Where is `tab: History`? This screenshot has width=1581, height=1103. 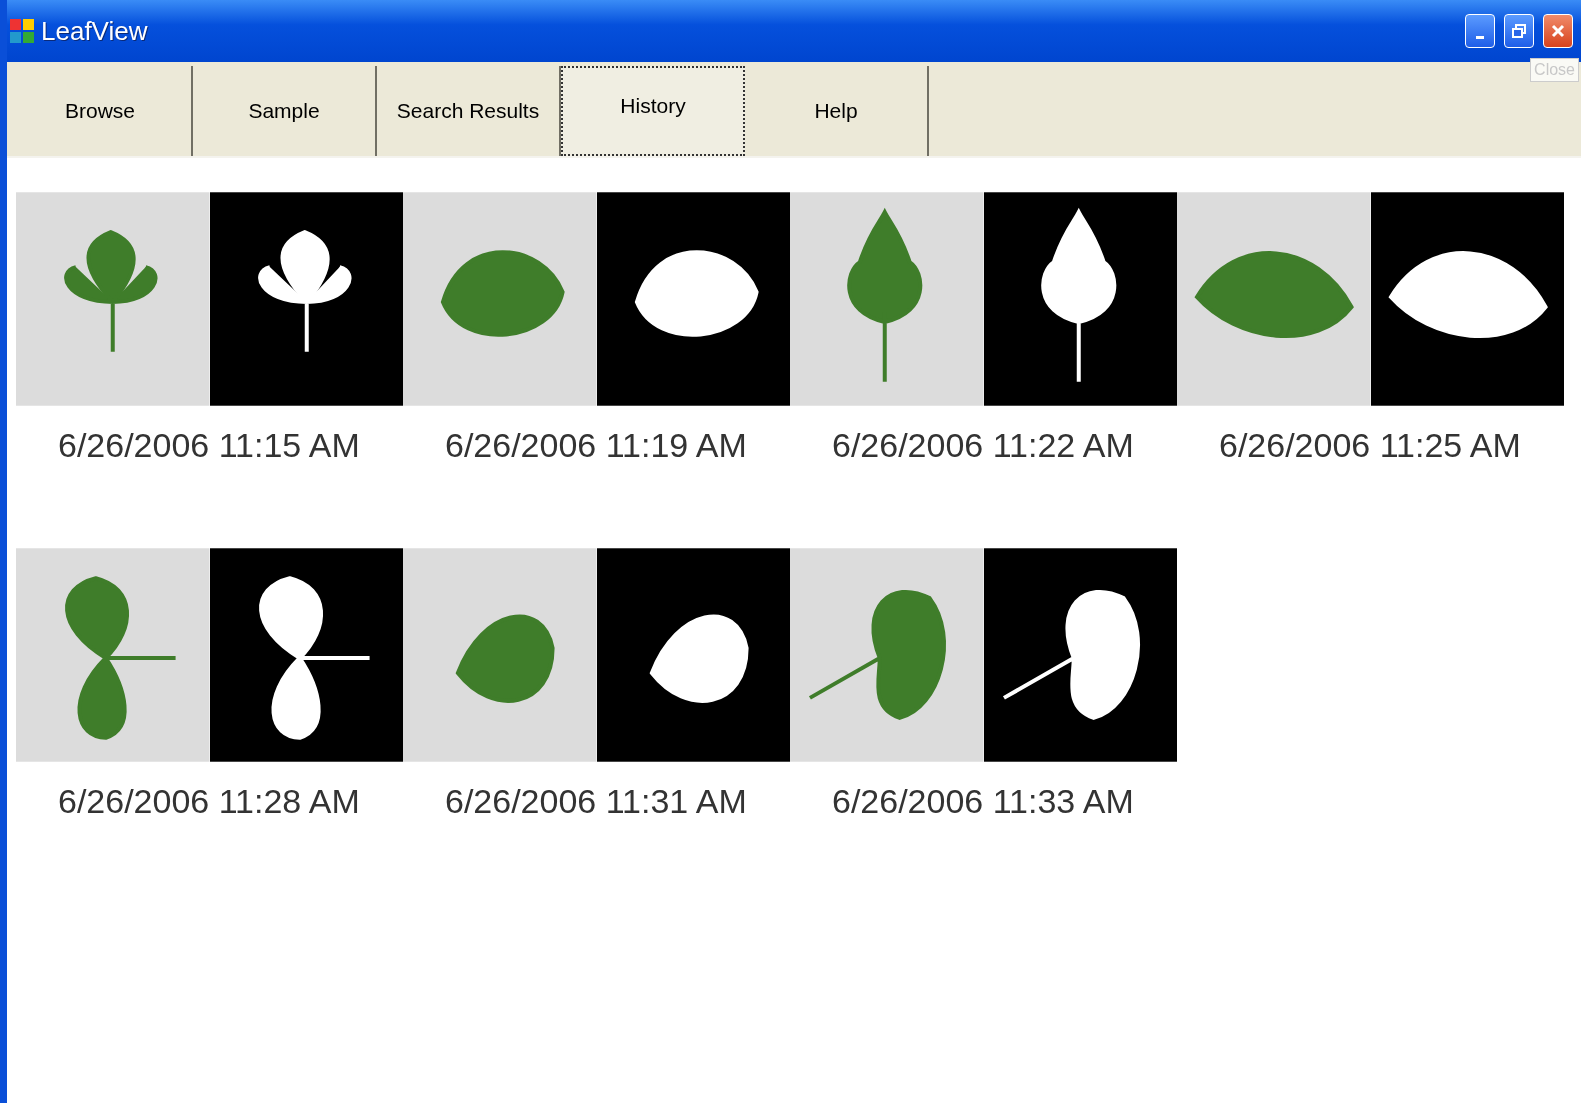
tab: History is located at coordinates (653, 111).